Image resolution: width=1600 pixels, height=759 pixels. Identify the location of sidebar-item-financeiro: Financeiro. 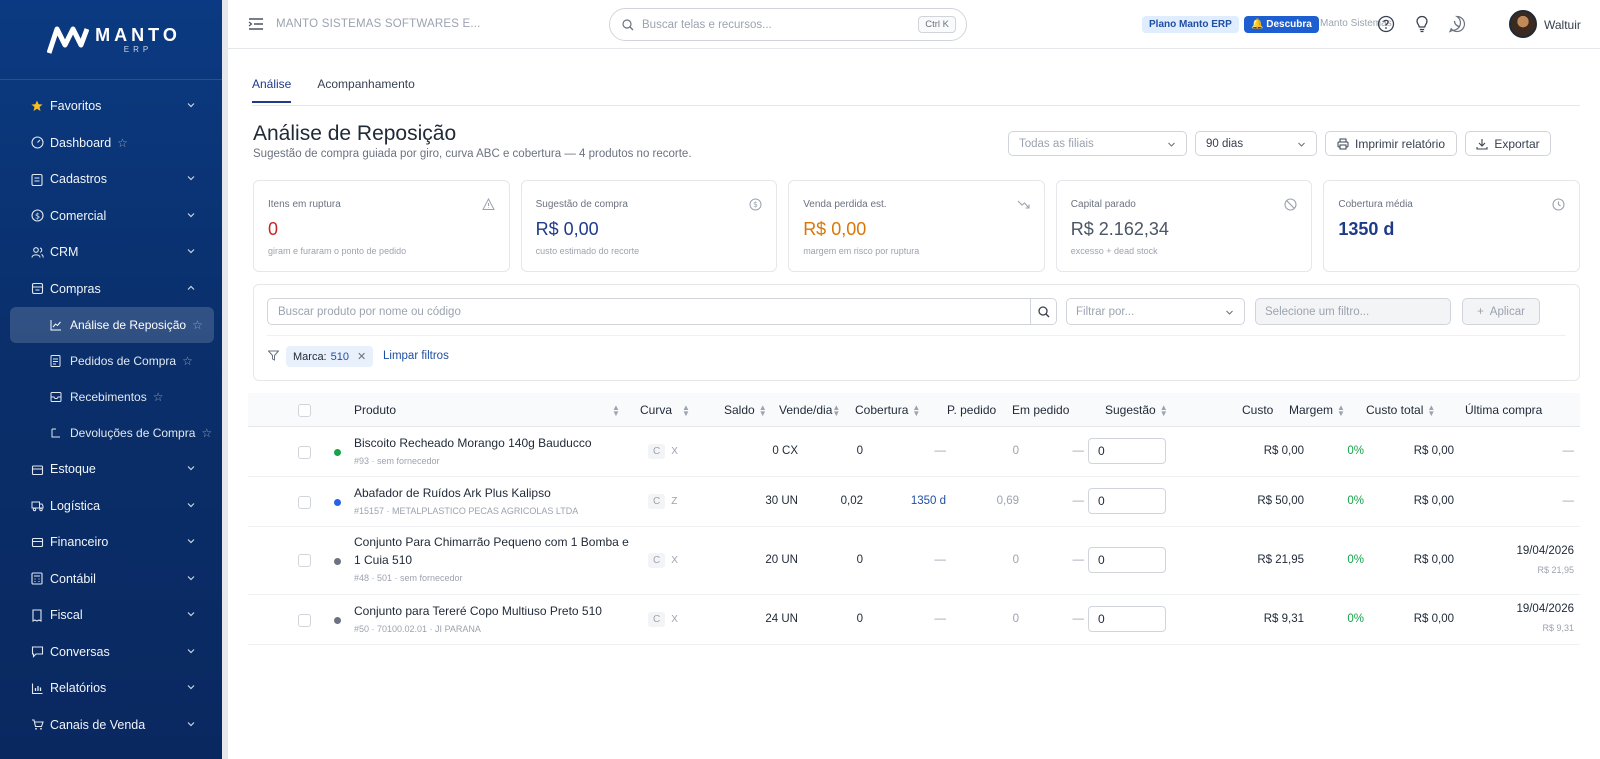
(111, 542).